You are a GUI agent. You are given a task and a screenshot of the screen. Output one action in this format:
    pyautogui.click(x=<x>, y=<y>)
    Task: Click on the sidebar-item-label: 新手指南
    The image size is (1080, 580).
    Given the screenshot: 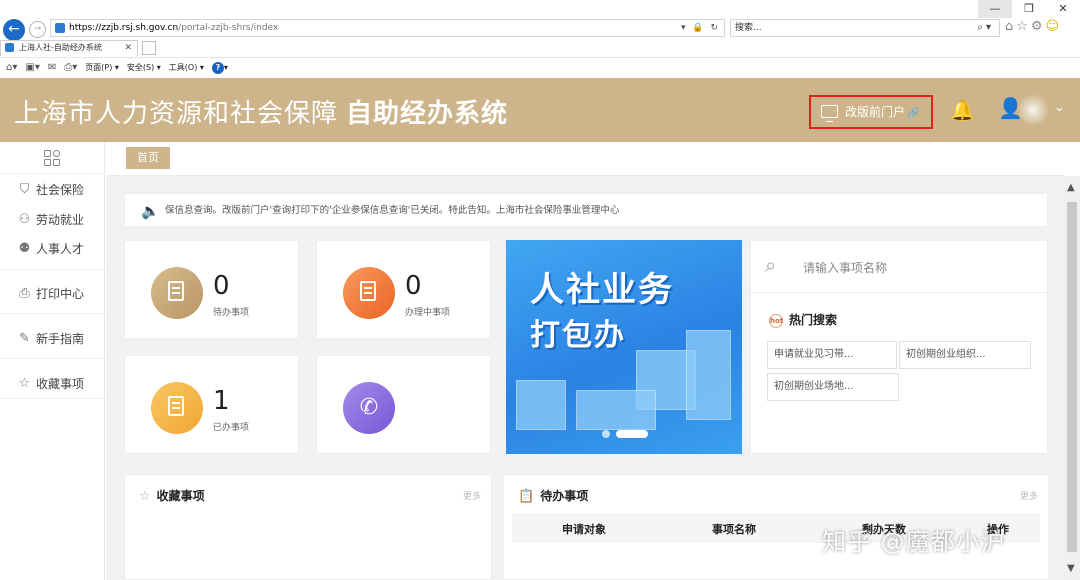 What is the action you would take?
    pyautogui.click(x=60, y=339)
    